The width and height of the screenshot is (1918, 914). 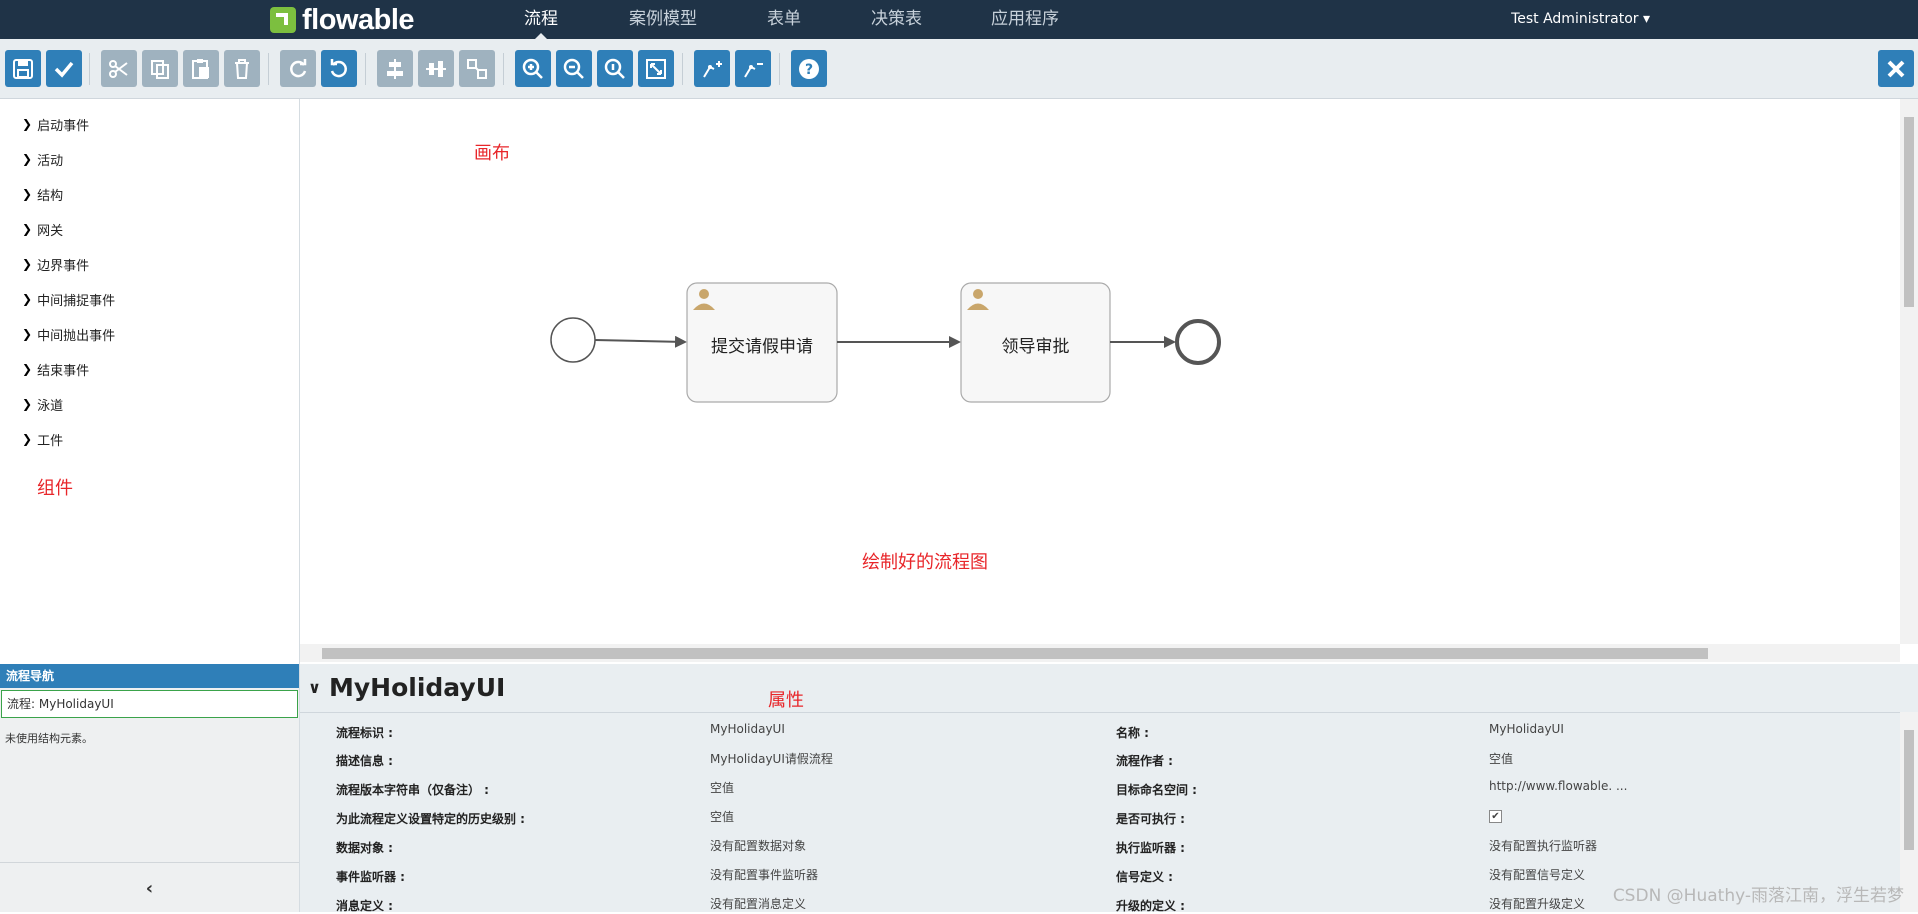 What do you see at coordinates (160, 68) in the screenshot?
I see `copy-button` at bounding box center [160, 68].